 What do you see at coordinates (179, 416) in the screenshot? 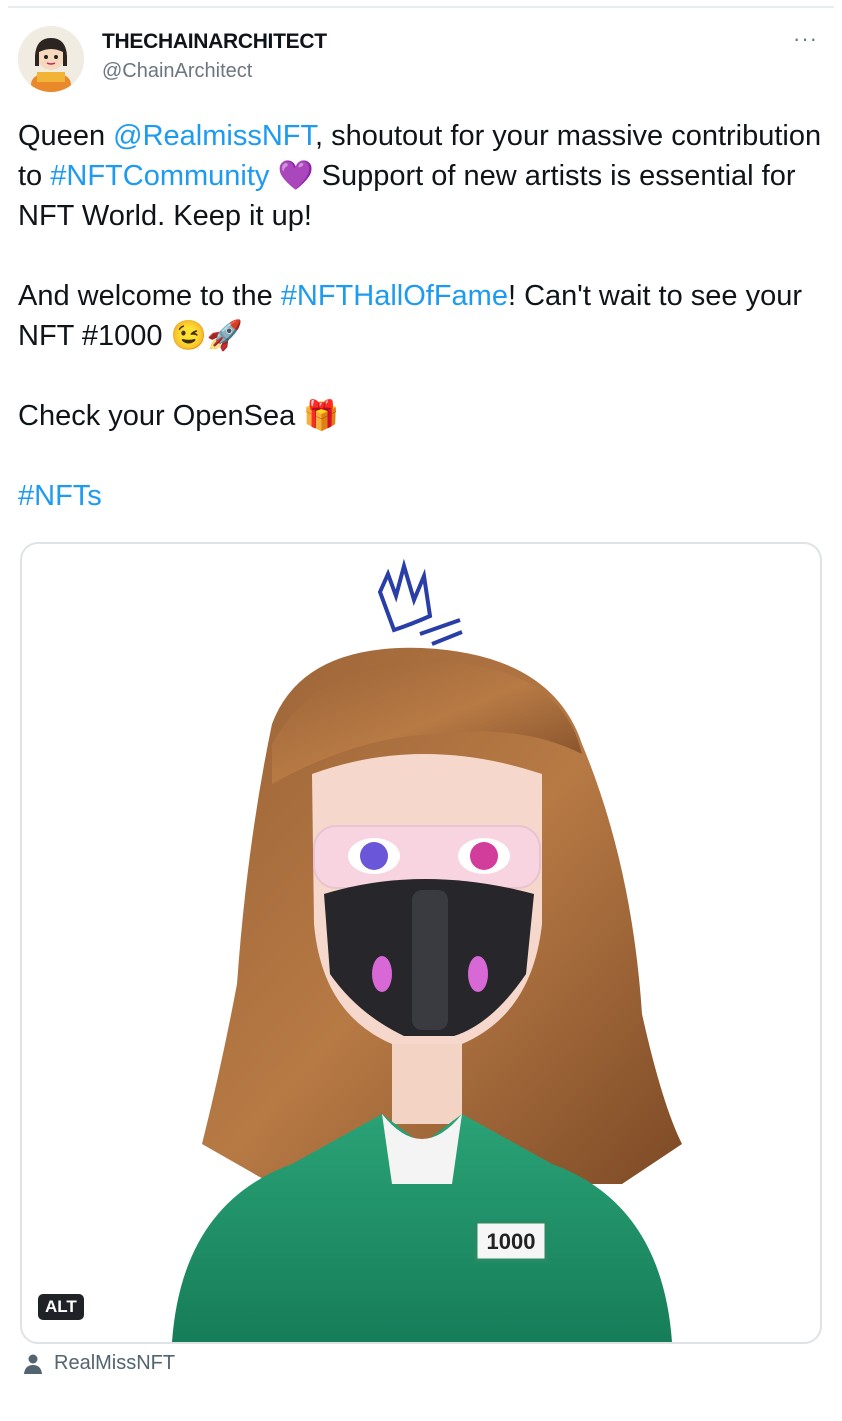
I see `tweet-paragraph-3: Check your OpenSea 🎁` at bounding box center [179, 416].